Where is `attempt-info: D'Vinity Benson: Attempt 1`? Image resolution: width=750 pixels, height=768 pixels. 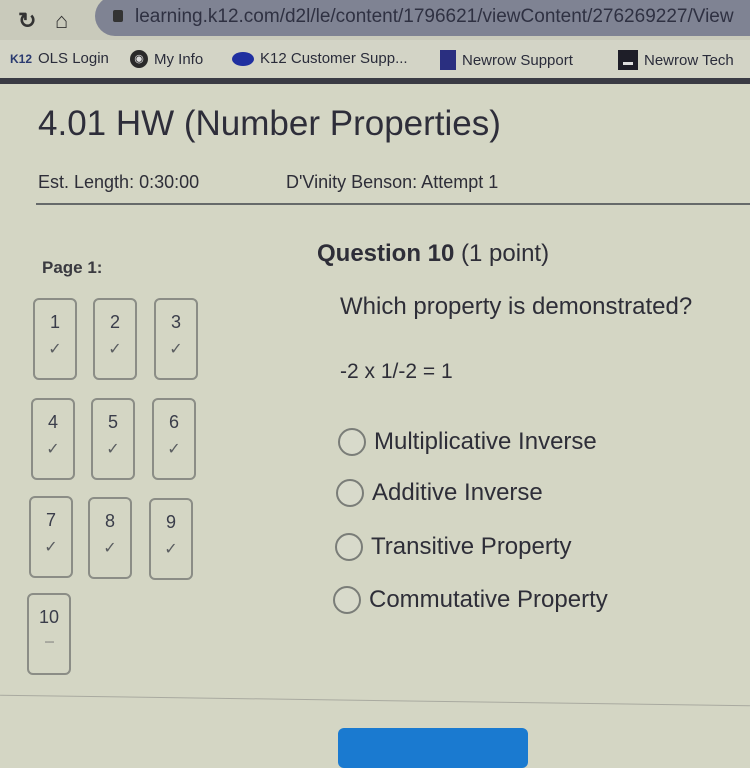 attempt-info: D'Vinity Benson: Attempt 1 is located at coordinates (392, 182).